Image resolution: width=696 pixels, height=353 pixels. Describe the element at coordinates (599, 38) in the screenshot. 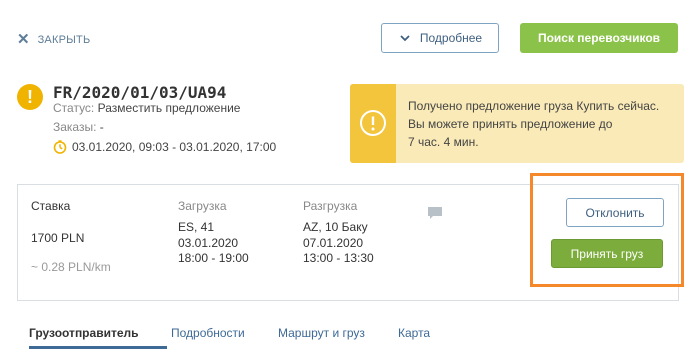

I see `search-carriers-button: Поиск перевозчиков` at that location.